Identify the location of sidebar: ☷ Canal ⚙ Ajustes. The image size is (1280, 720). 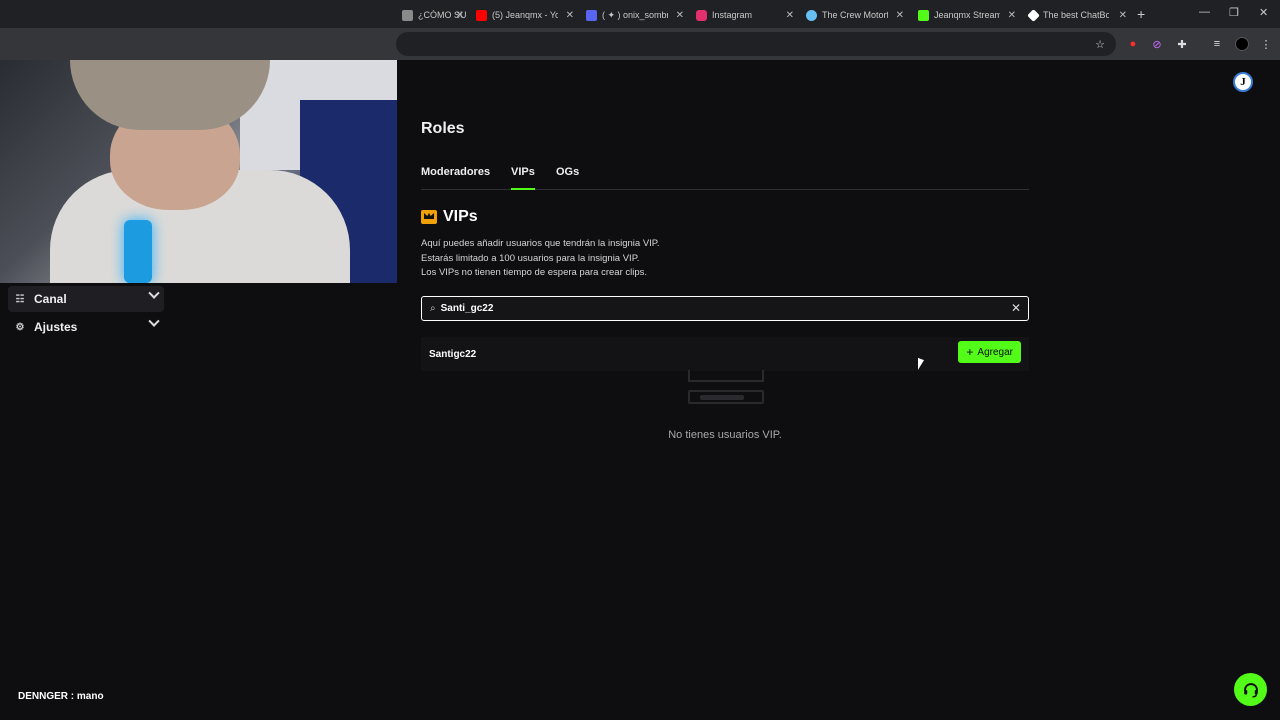
(86, 314).